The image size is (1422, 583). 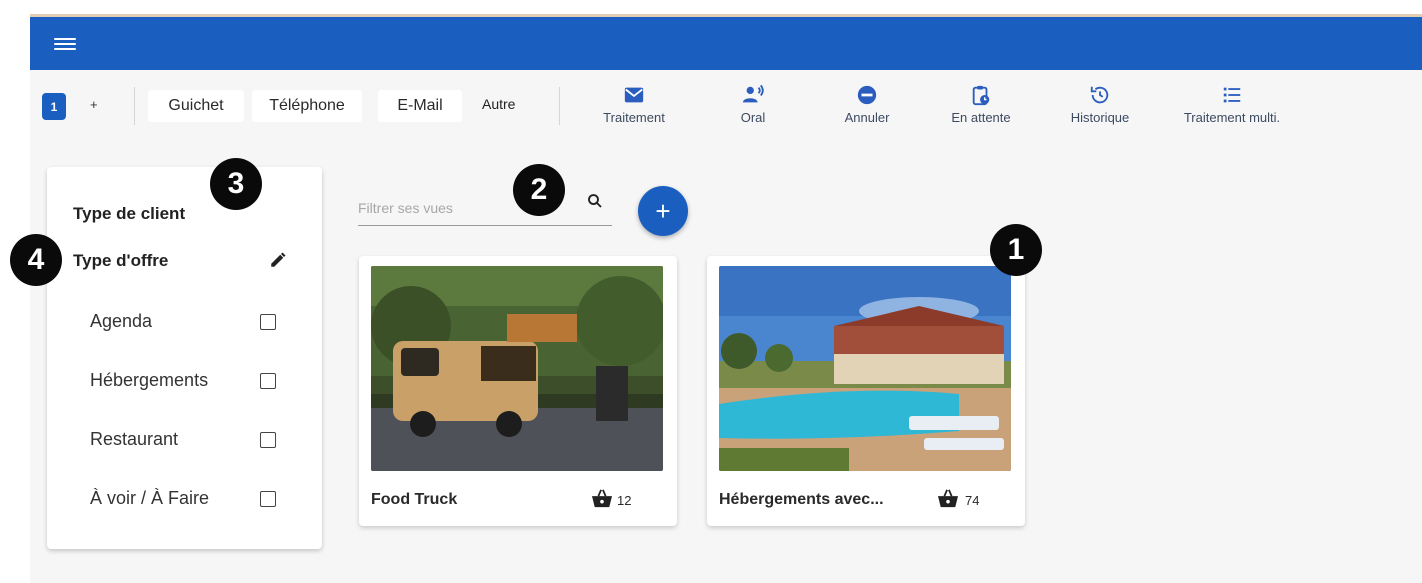 What do you see at coordinates (498, 104) in the screenshot?
I see `channel-autre-button: Autre` at bounding box center [498, 104].